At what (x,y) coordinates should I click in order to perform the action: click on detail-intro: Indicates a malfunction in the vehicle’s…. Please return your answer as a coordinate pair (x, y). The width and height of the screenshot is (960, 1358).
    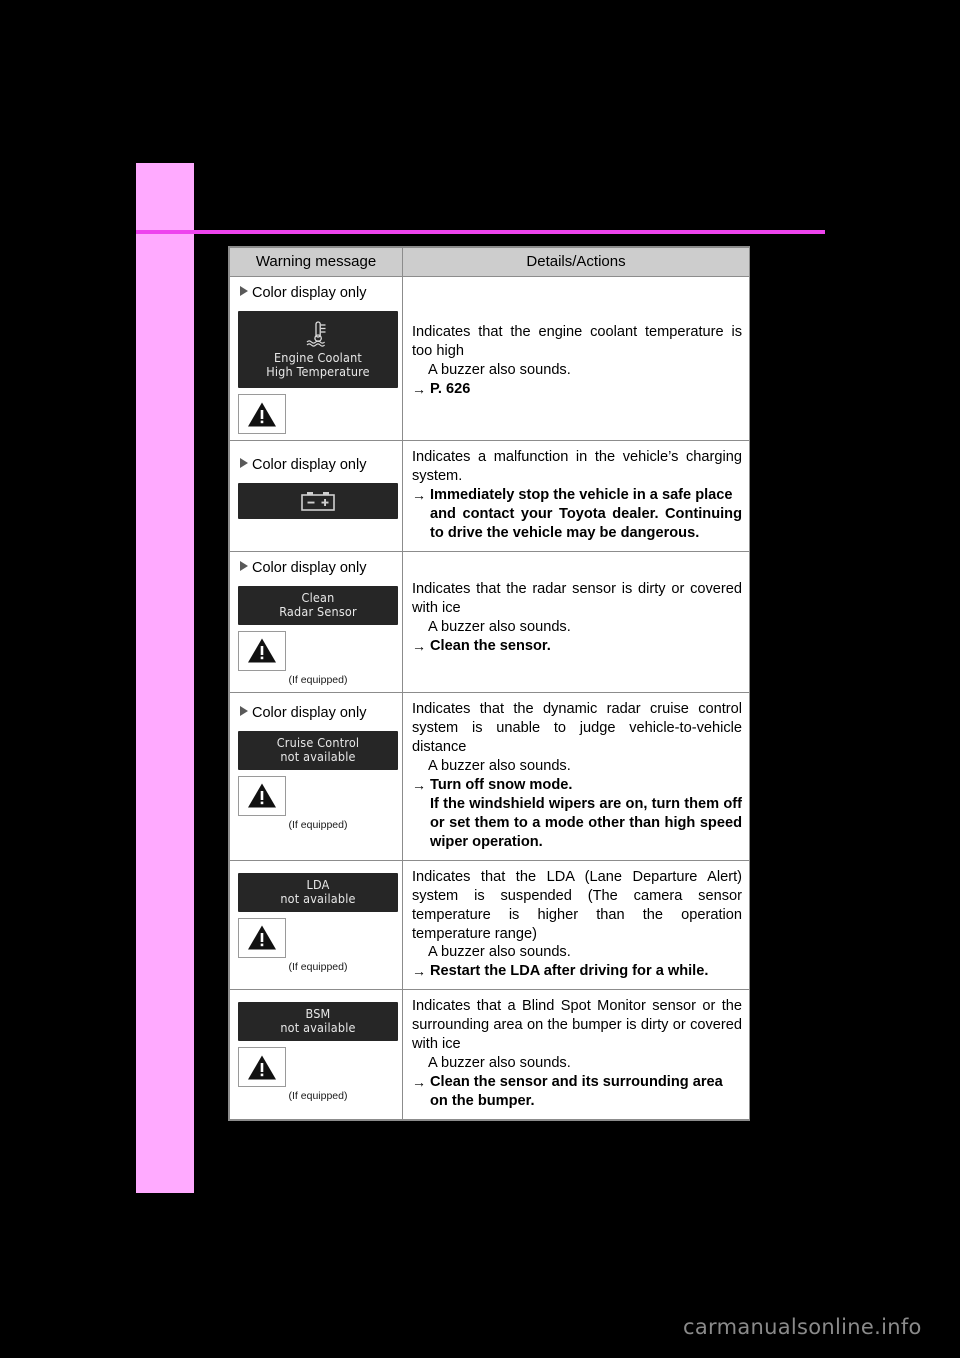
    Looking at the image, I should click on (577, 466).